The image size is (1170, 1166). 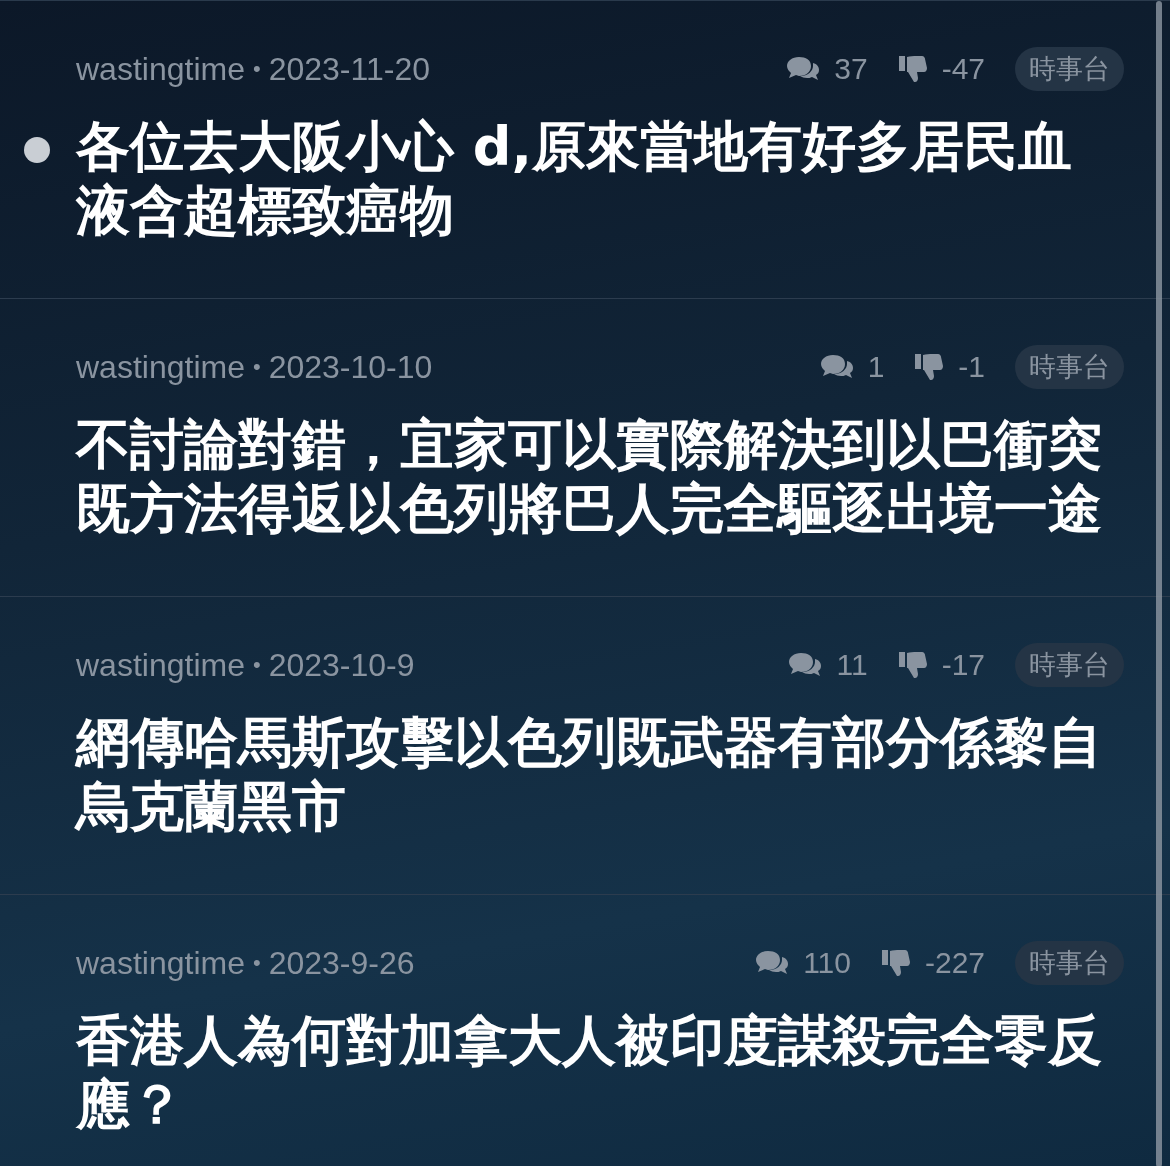 I want to click on post-date: 2023-9-26, so click(x=341, y=963).